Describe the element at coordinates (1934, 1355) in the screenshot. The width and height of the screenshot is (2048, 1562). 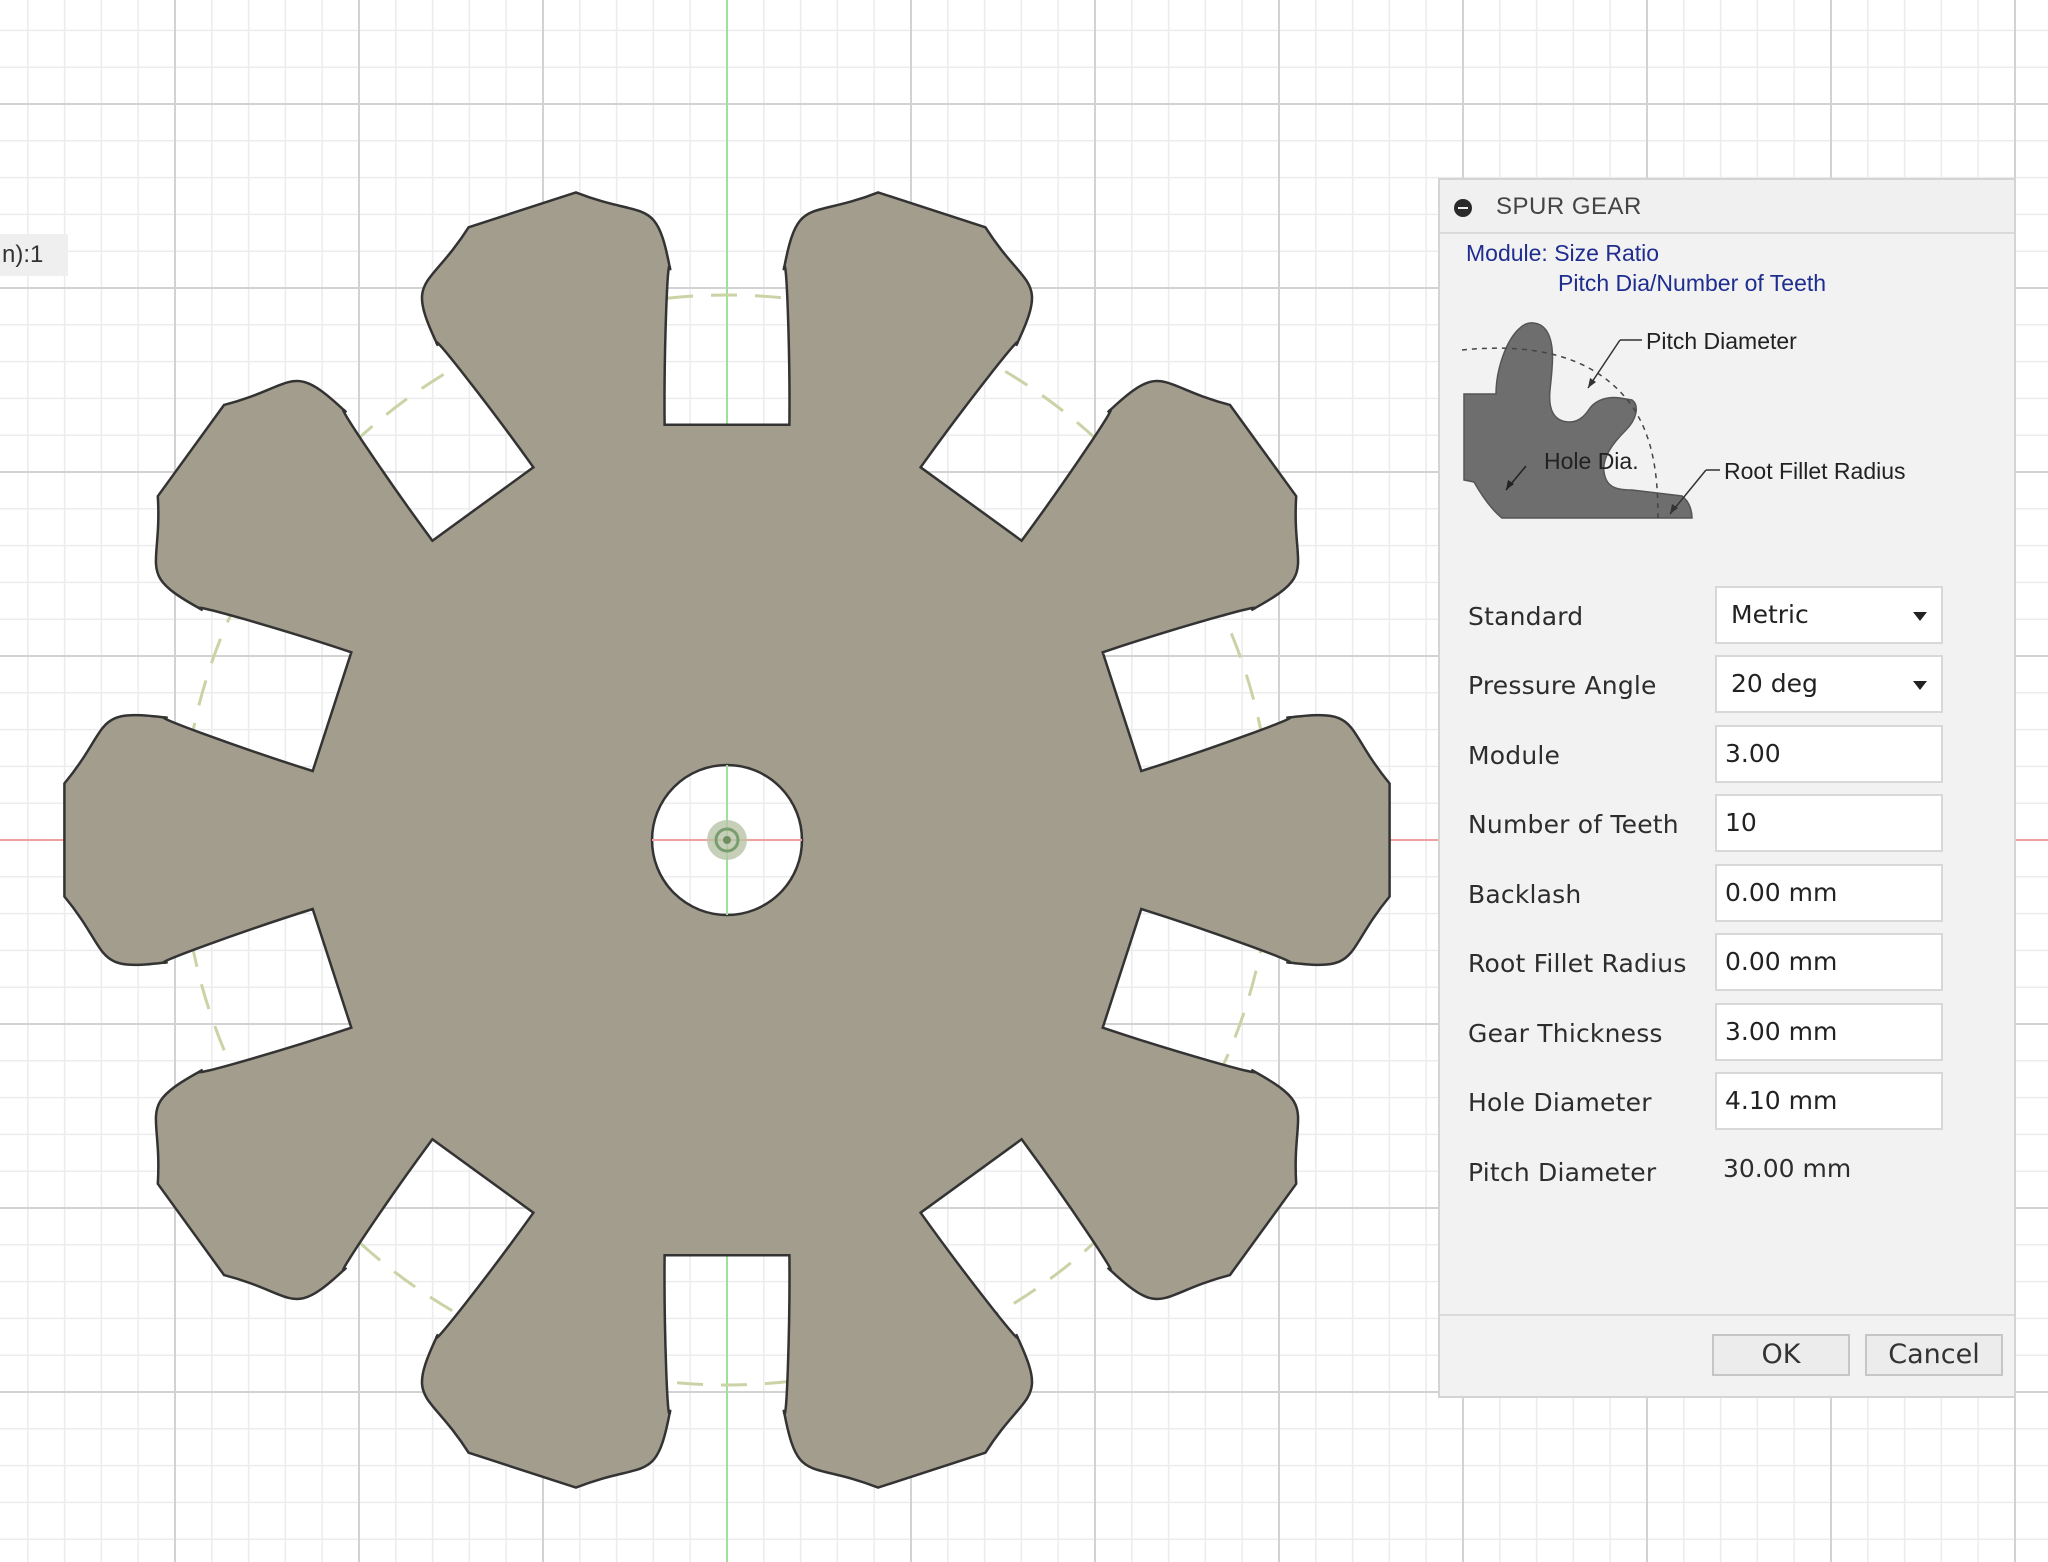
I see `cancel-button: Cancel` at that location.